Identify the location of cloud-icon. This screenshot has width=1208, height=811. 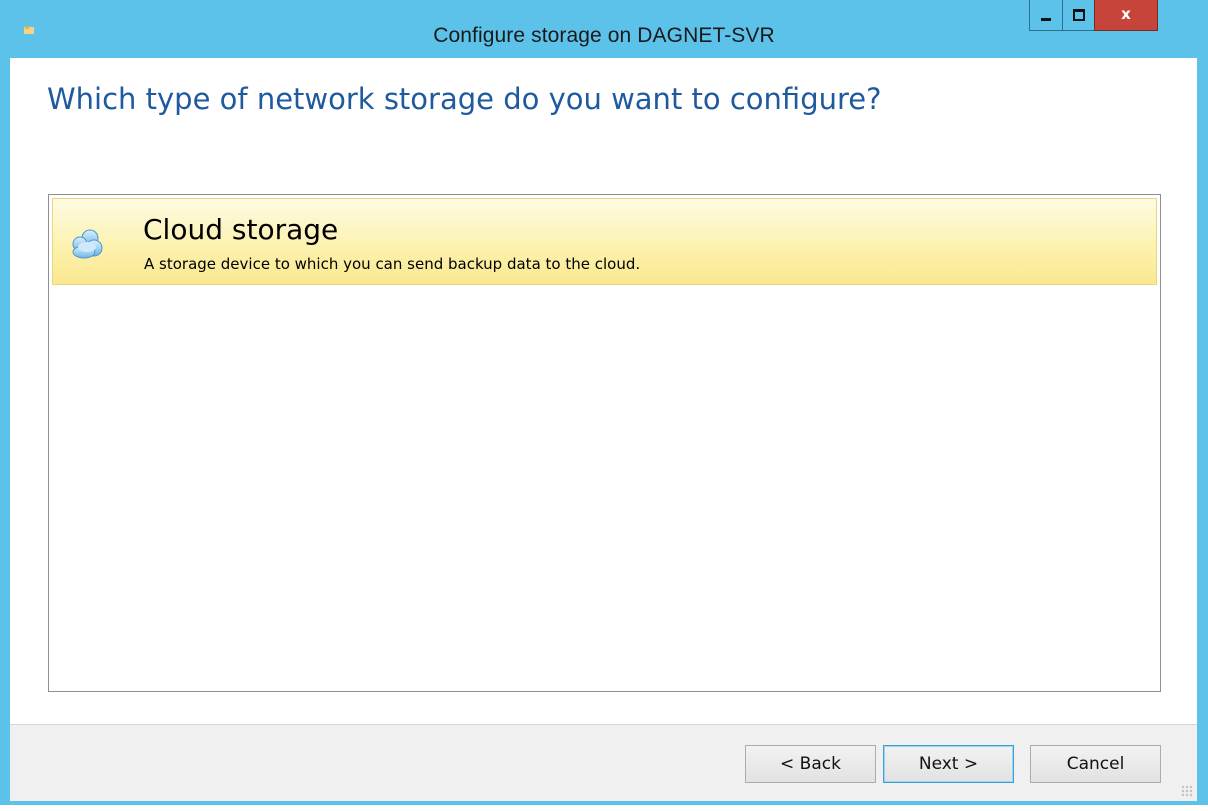
(87, 244).